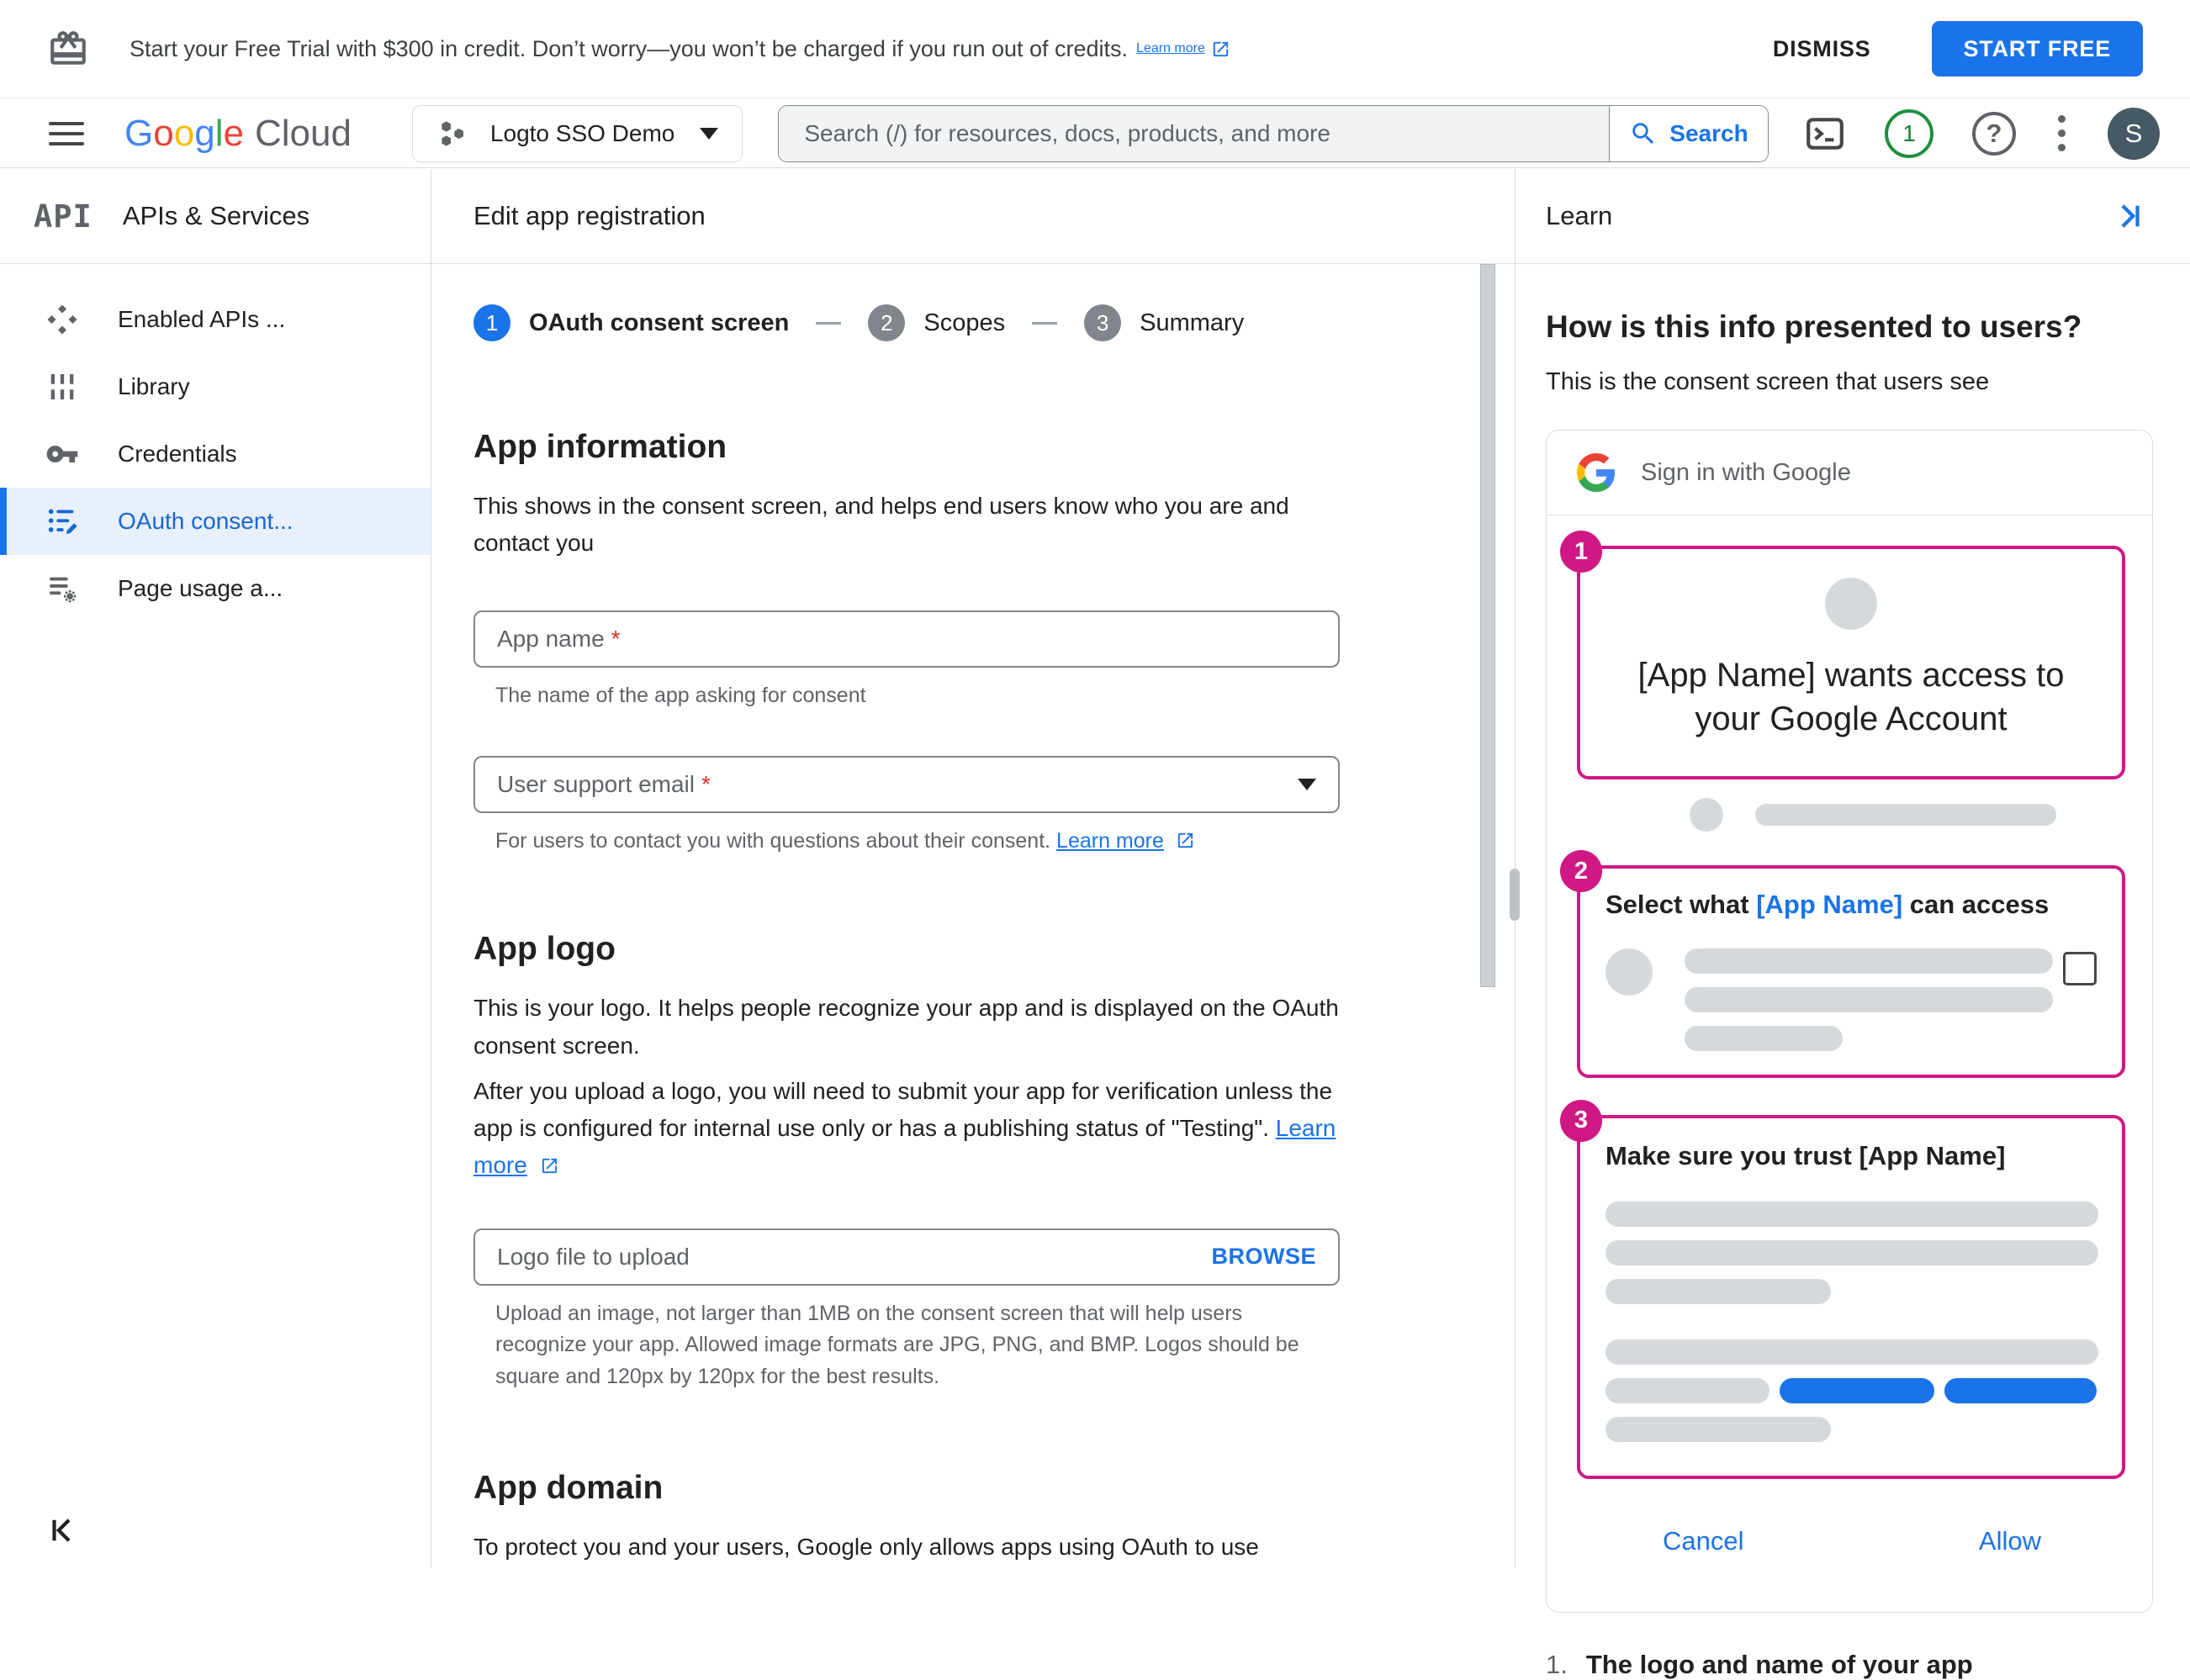  What do you see at coordinates (1912, 815) in the screenshot?
I see `mock-account-row` at bounding box center [1912, 815].